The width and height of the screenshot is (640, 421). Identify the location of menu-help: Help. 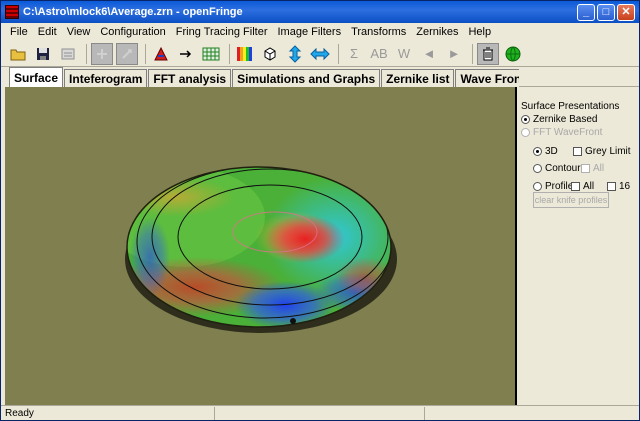
(479, 32).